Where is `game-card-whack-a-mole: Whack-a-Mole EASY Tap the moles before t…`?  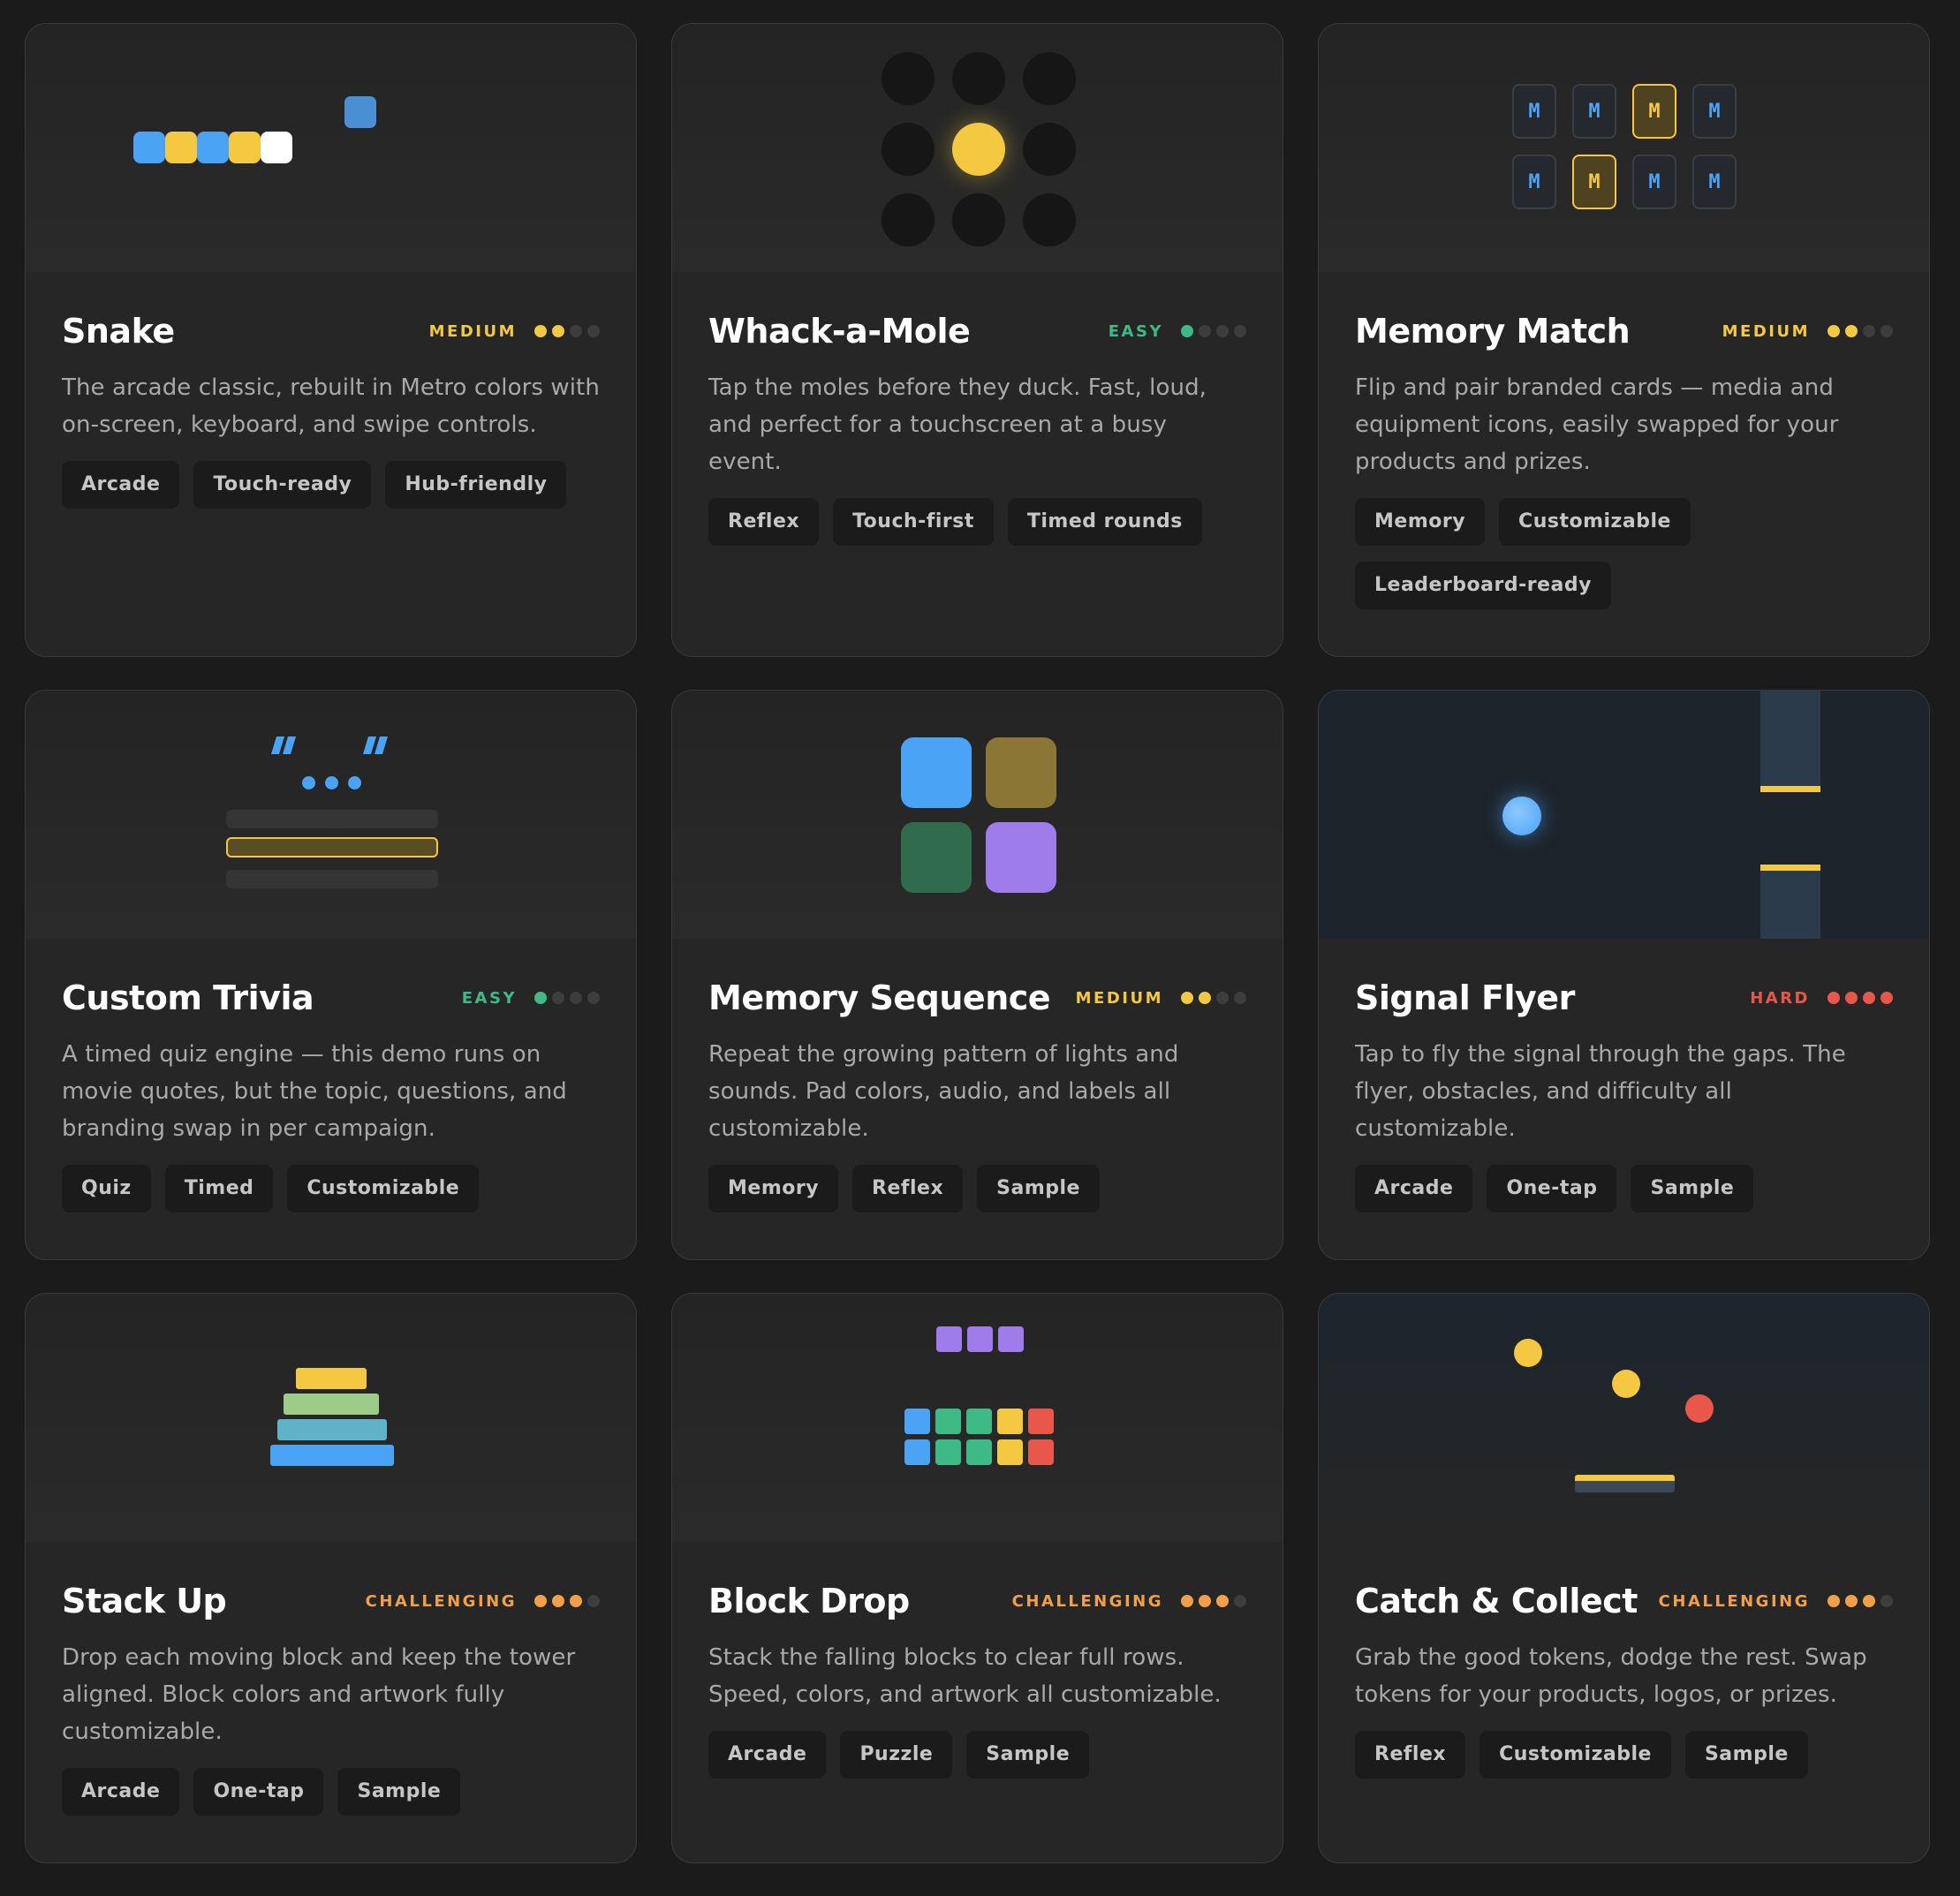 game-card-whack-a-mole: Whack-a-Mole EASY Tap the moles before t… is located at coordinates (977, 340).